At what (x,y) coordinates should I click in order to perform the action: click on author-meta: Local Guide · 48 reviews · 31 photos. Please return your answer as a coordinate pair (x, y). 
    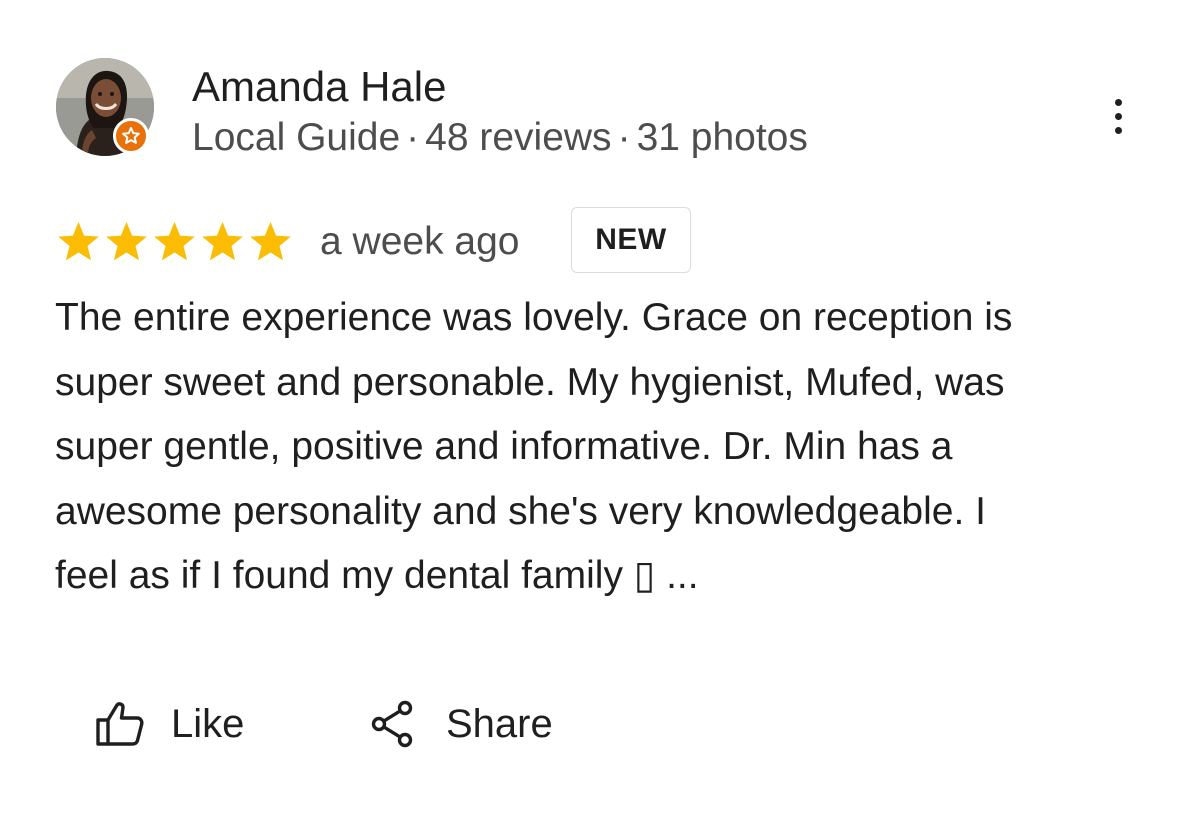
    Looking at the image, I should click on (500, 138).